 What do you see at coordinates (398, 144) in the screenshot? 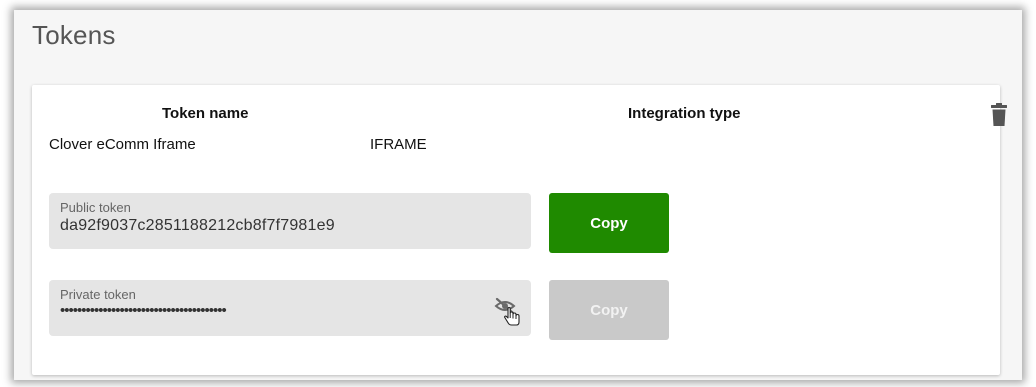
I see `integration-type-value: IFRAME` at bounding box center [398, 144].